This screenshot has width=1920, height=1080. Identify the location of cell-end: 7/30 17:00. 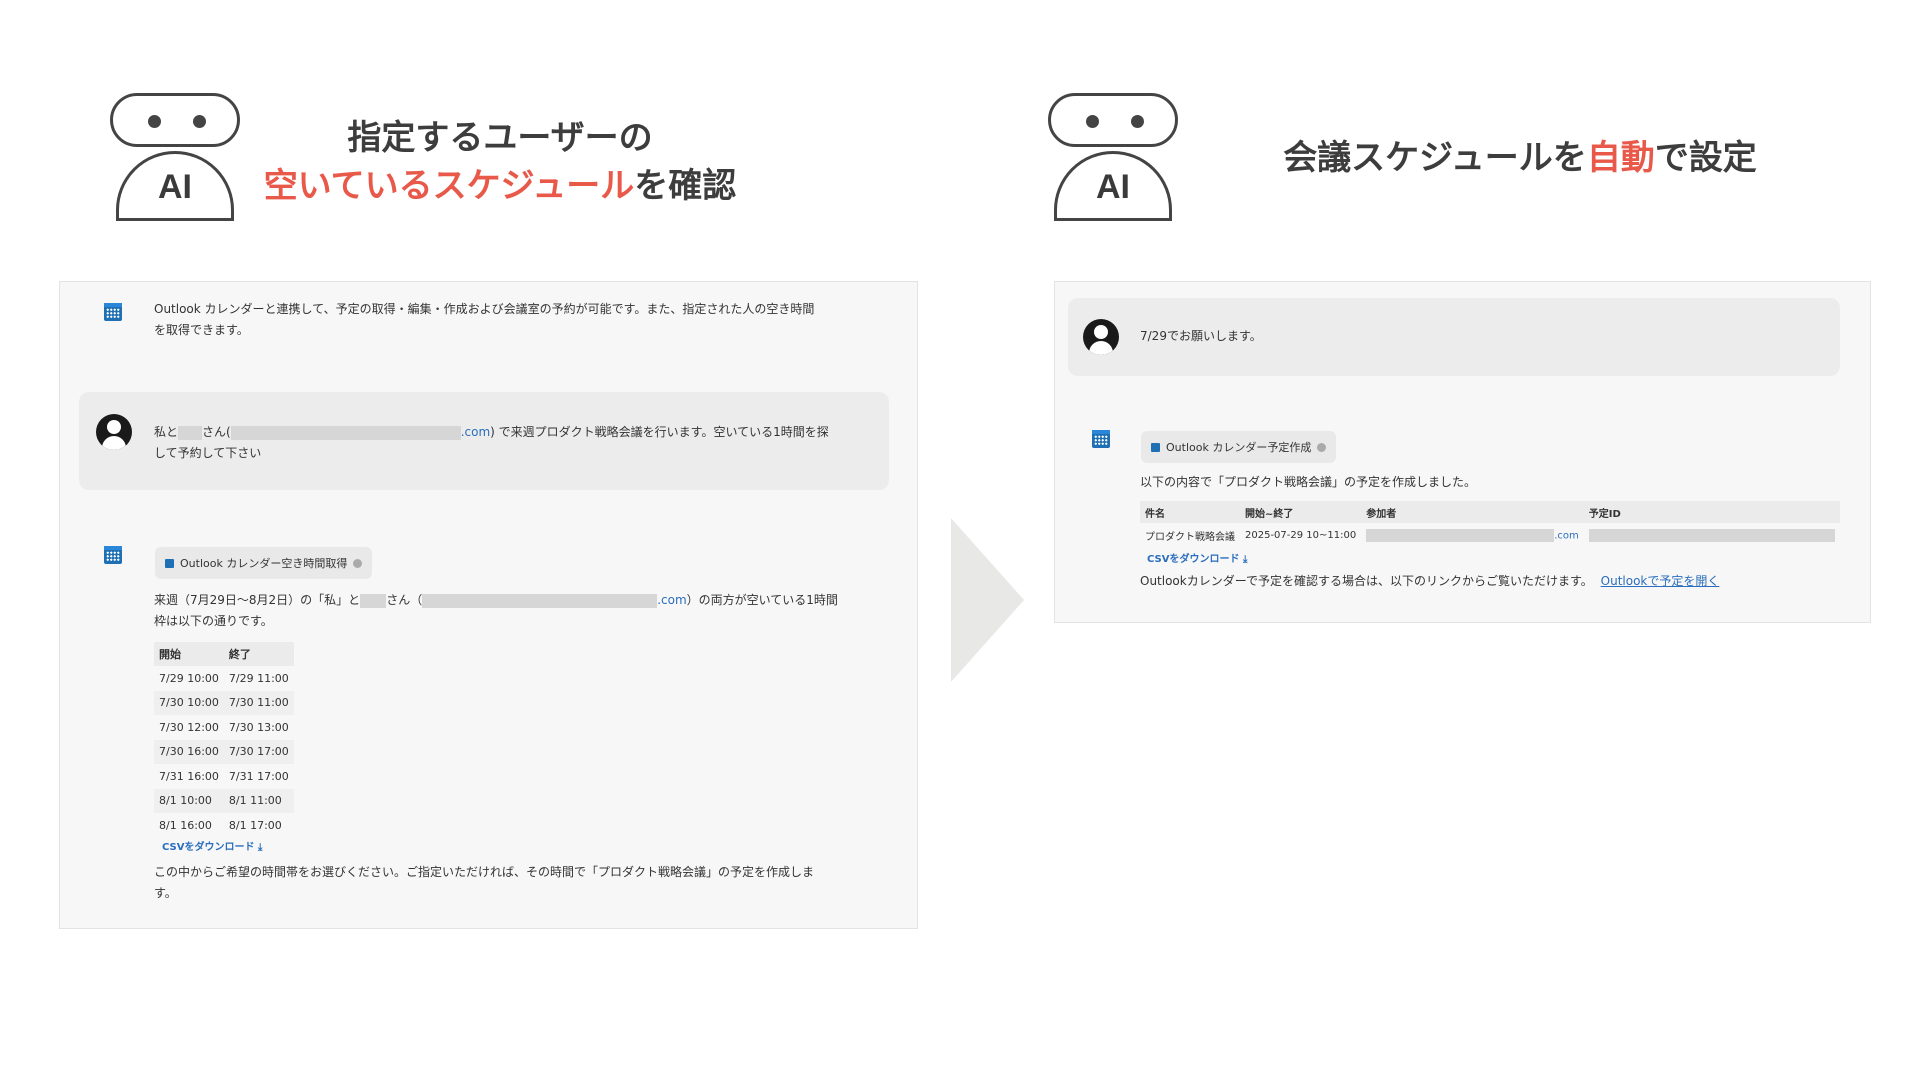
(258, 751).